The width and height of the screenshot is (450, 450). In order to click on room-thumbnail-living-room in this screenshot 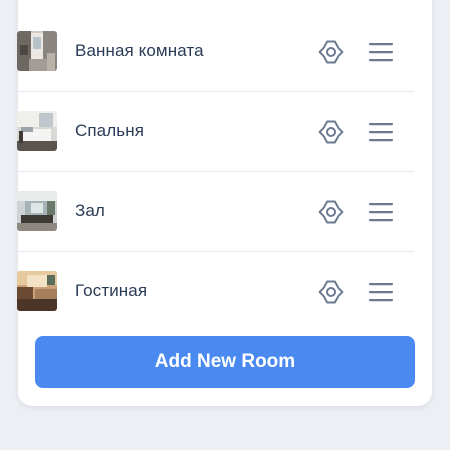, I will do `click(37, 291)`.